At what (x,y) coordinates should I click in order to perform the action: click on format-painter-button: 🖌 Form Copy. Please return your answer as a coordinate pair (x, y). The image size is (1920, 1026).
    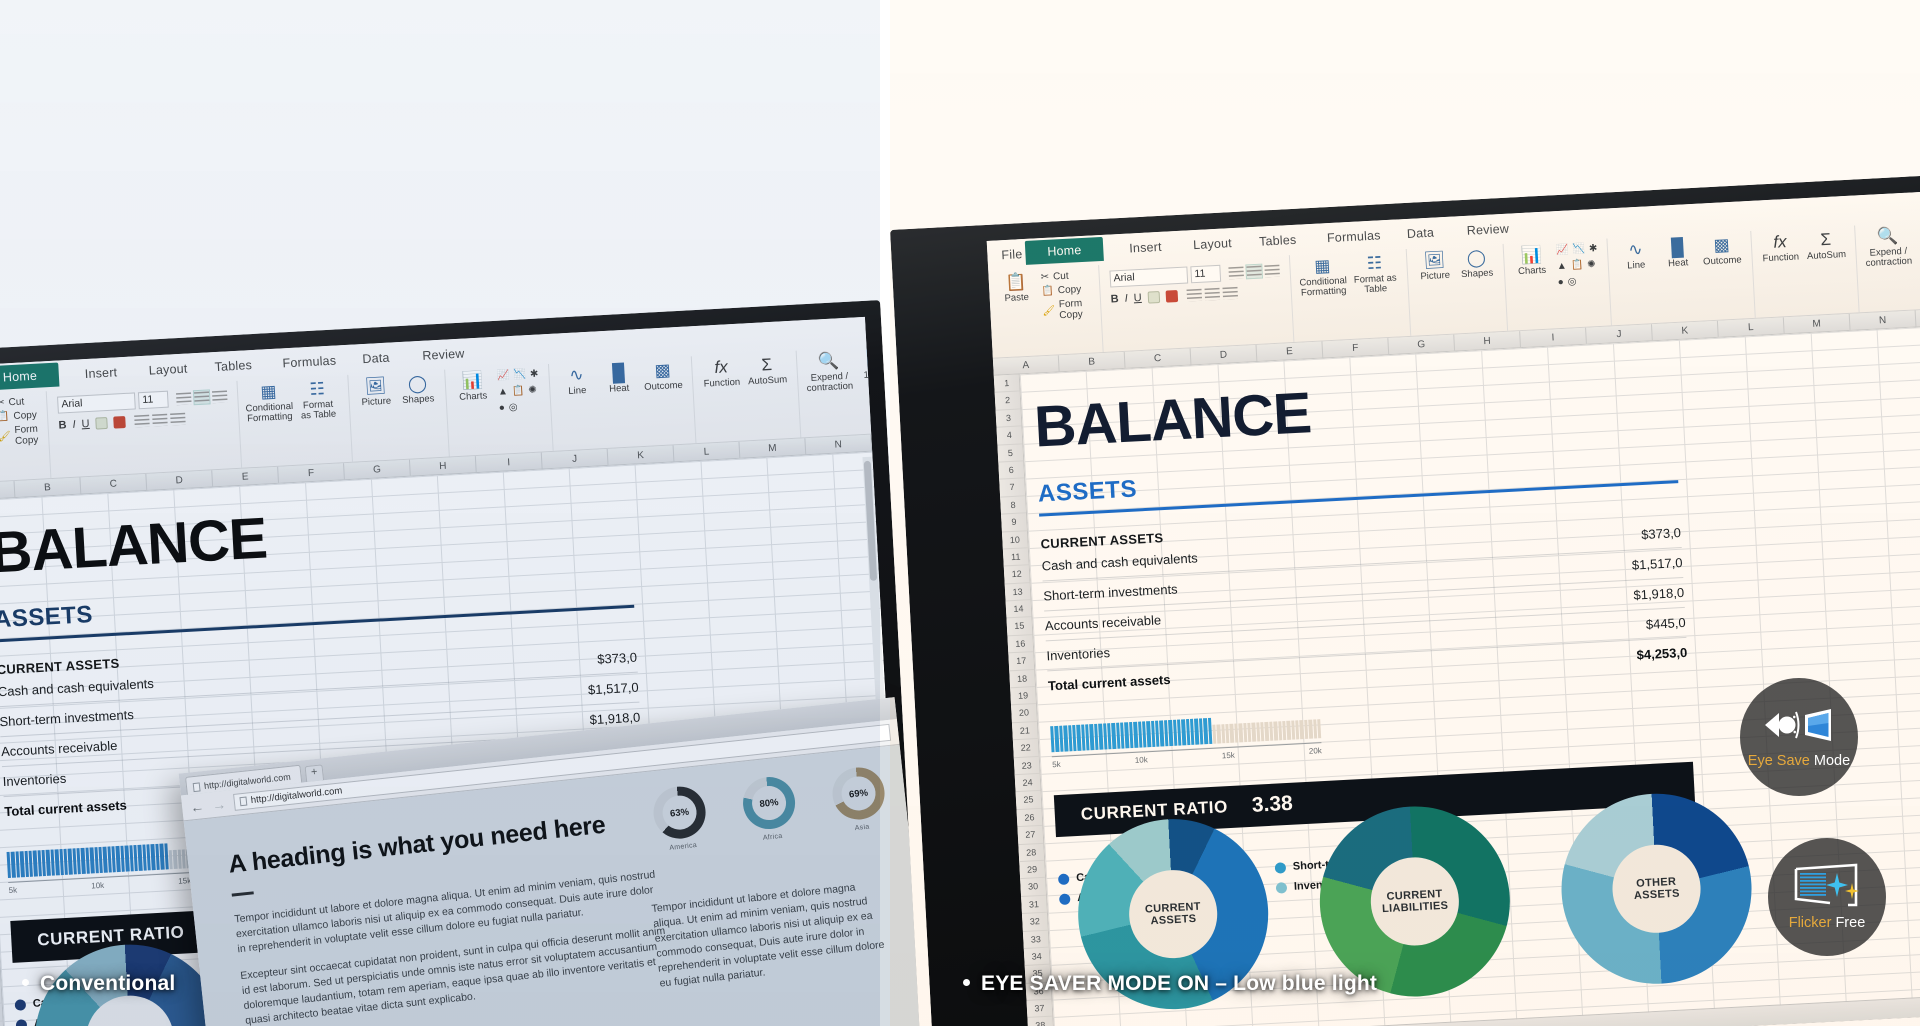
    Looking at the image, I should click on (19, 436).